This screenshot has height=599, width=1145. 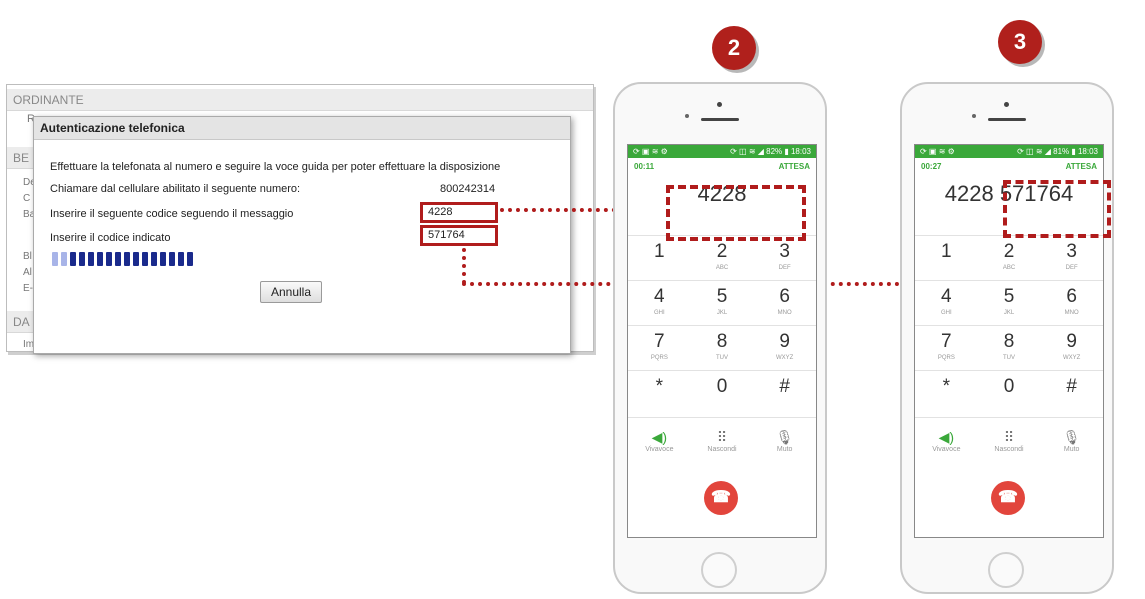 I want to click on mute-label: Muto, so click(x=1071, y=449).